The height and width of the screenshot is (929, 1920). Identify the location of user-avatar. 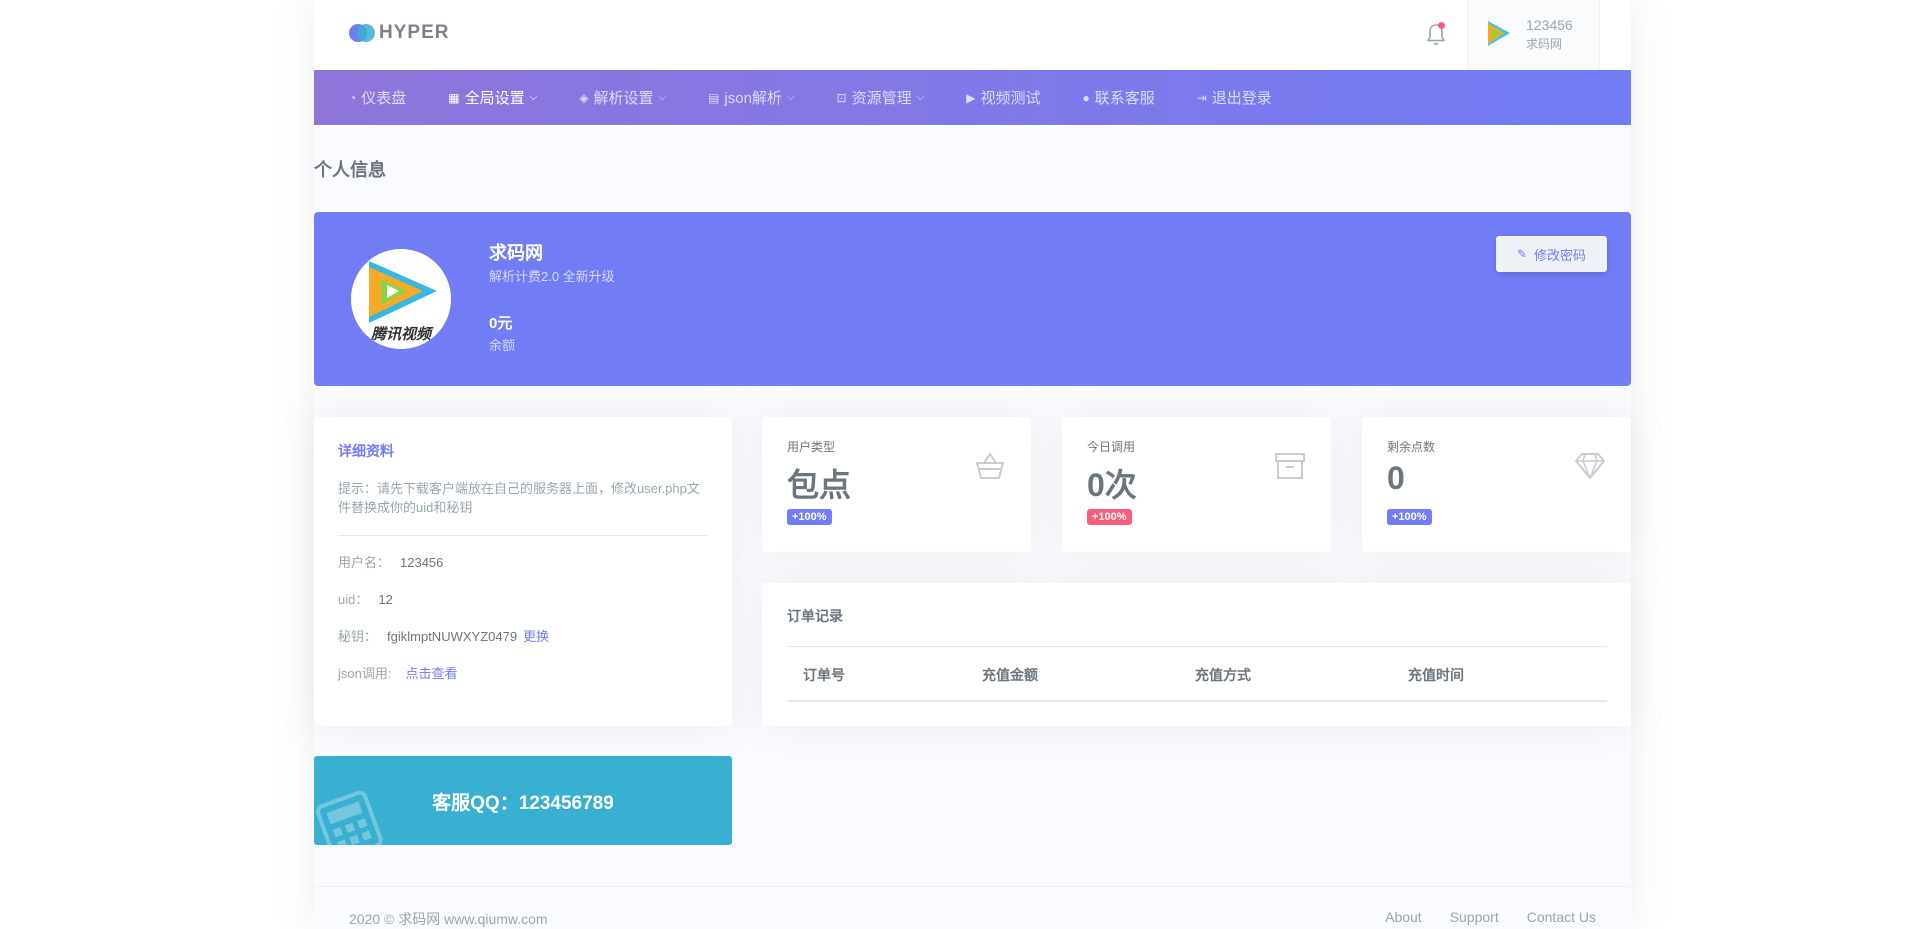
(1498, 34).